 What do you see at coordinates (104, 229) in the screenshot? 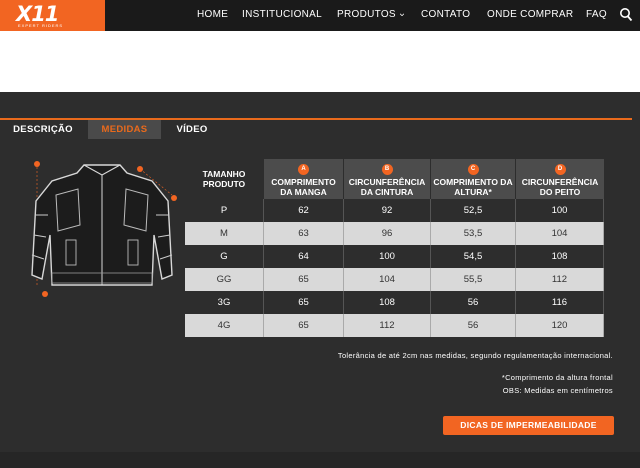
I see `jacket-diagram` at bounding box center [104, 229].